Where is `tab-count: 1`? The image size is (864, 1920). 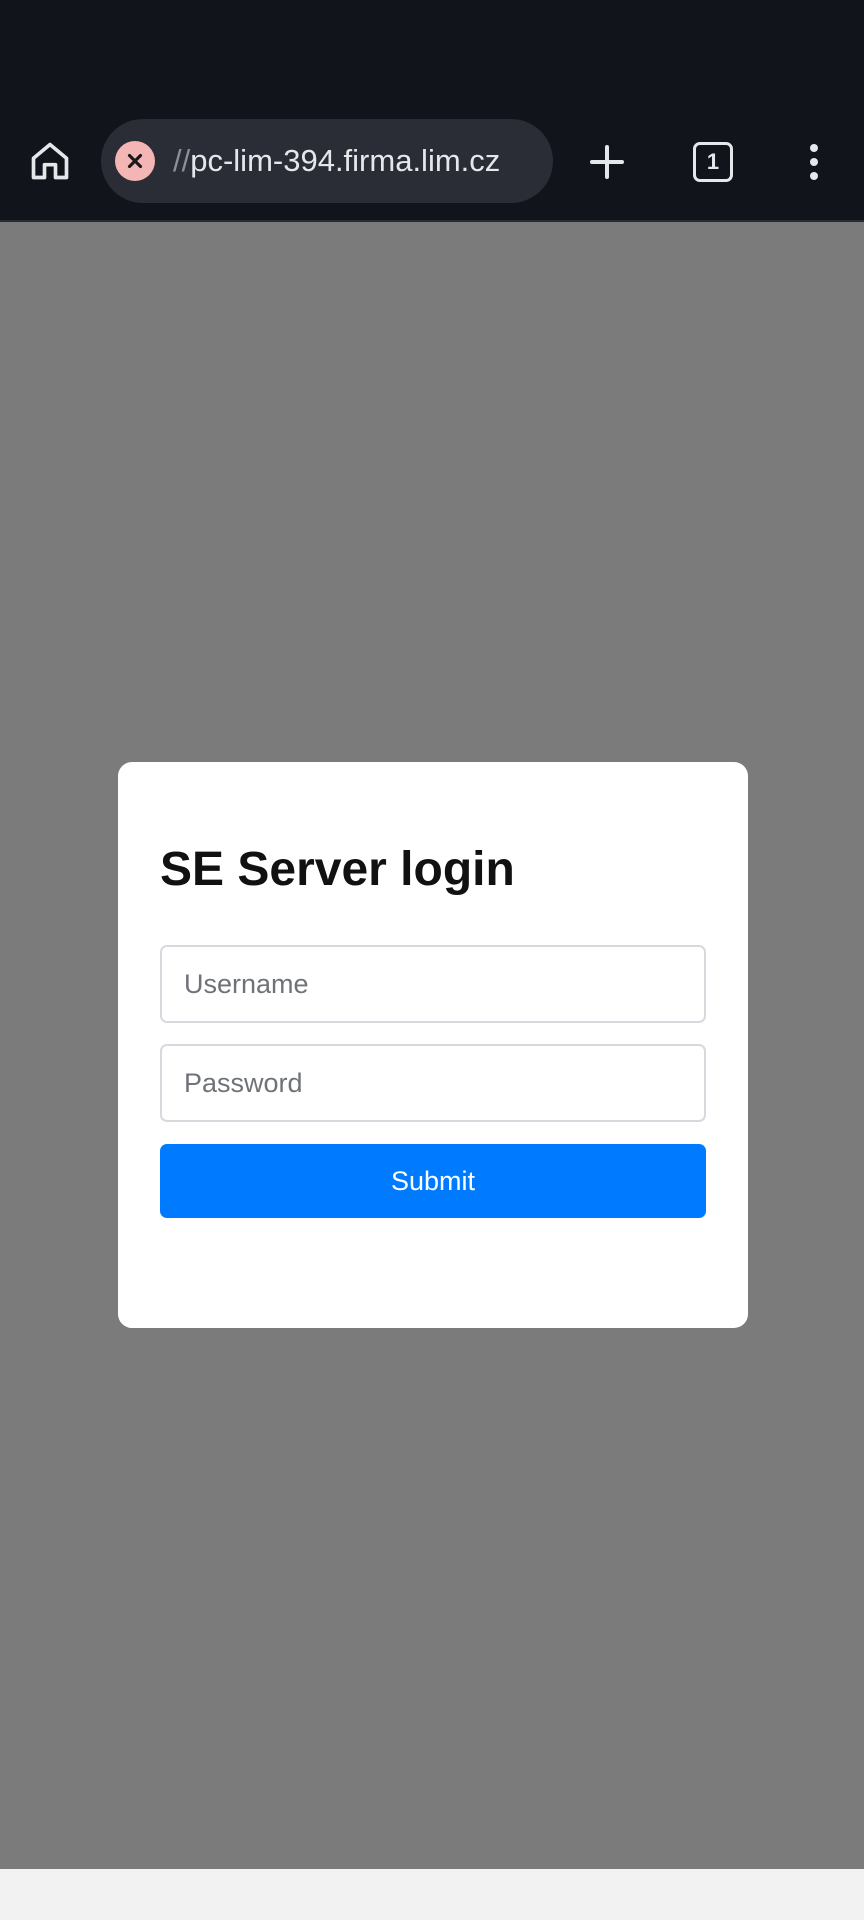
tab-count: 1 is located at coordinates (713, 161).